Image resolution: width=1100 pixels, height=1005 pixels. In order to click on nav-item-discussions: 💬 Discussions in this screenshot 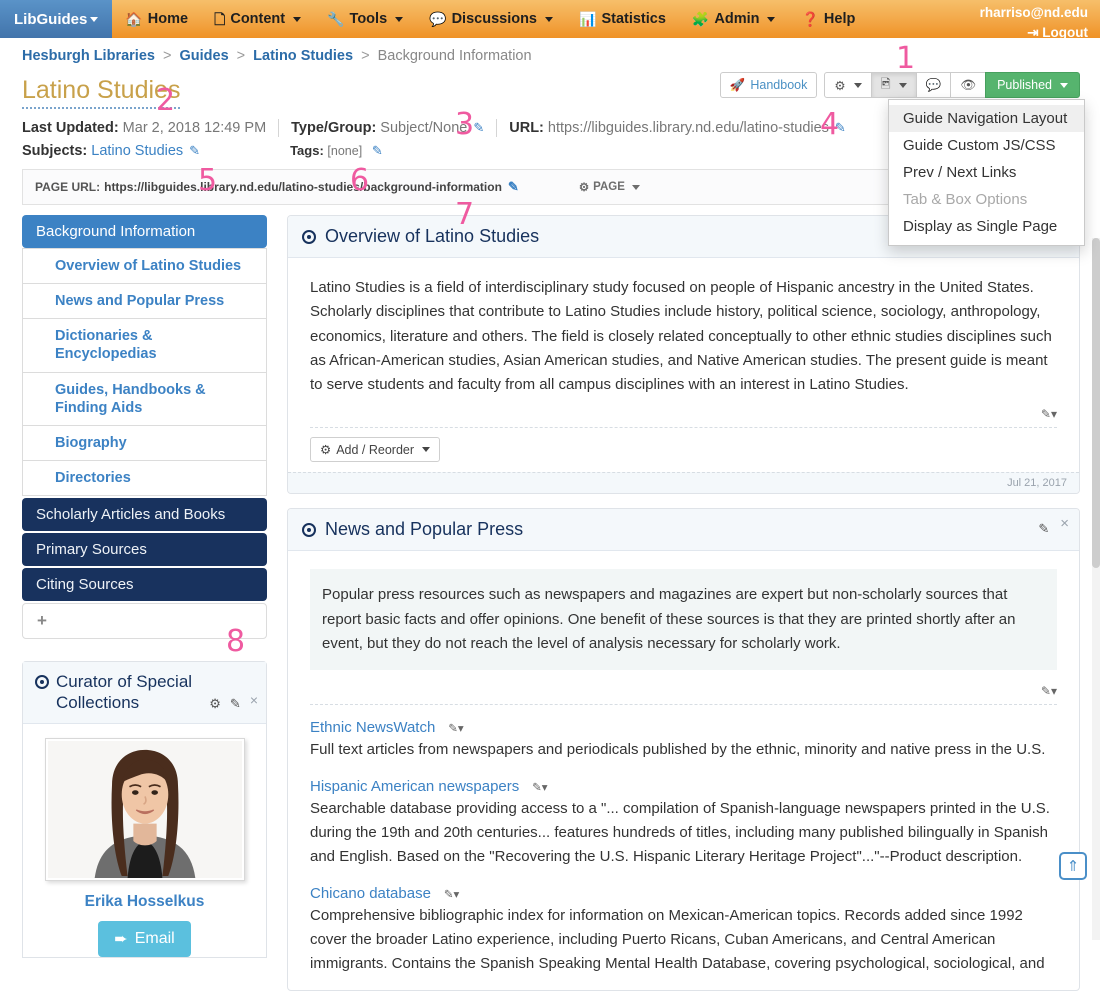, I will do `click(491, 19)`.